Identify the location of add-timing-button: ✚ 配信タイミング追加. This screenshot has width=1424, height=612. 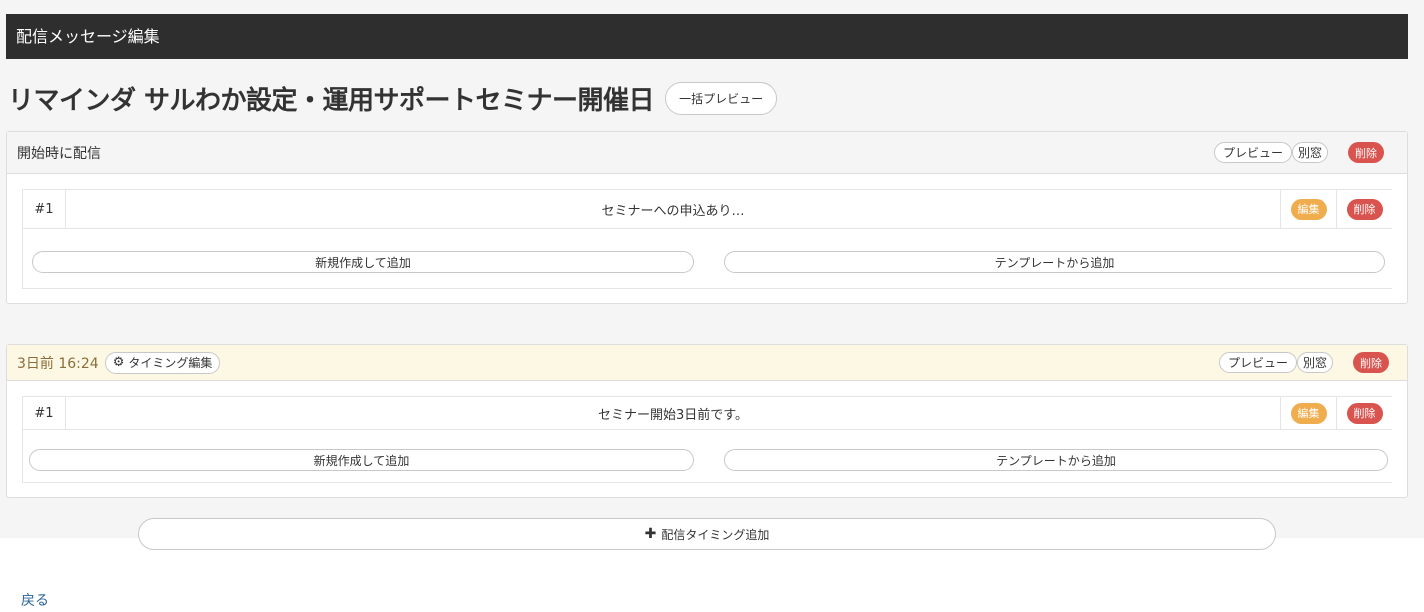
(707, 534).